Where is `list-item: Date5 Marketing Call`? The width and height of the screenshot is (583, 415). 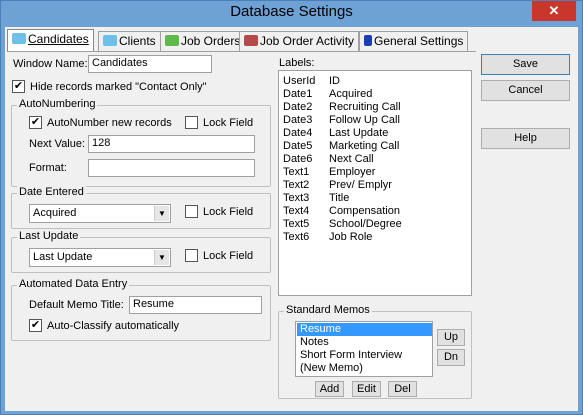
list-item: Date5 Marketing Call is located at coordinates (341, 146).